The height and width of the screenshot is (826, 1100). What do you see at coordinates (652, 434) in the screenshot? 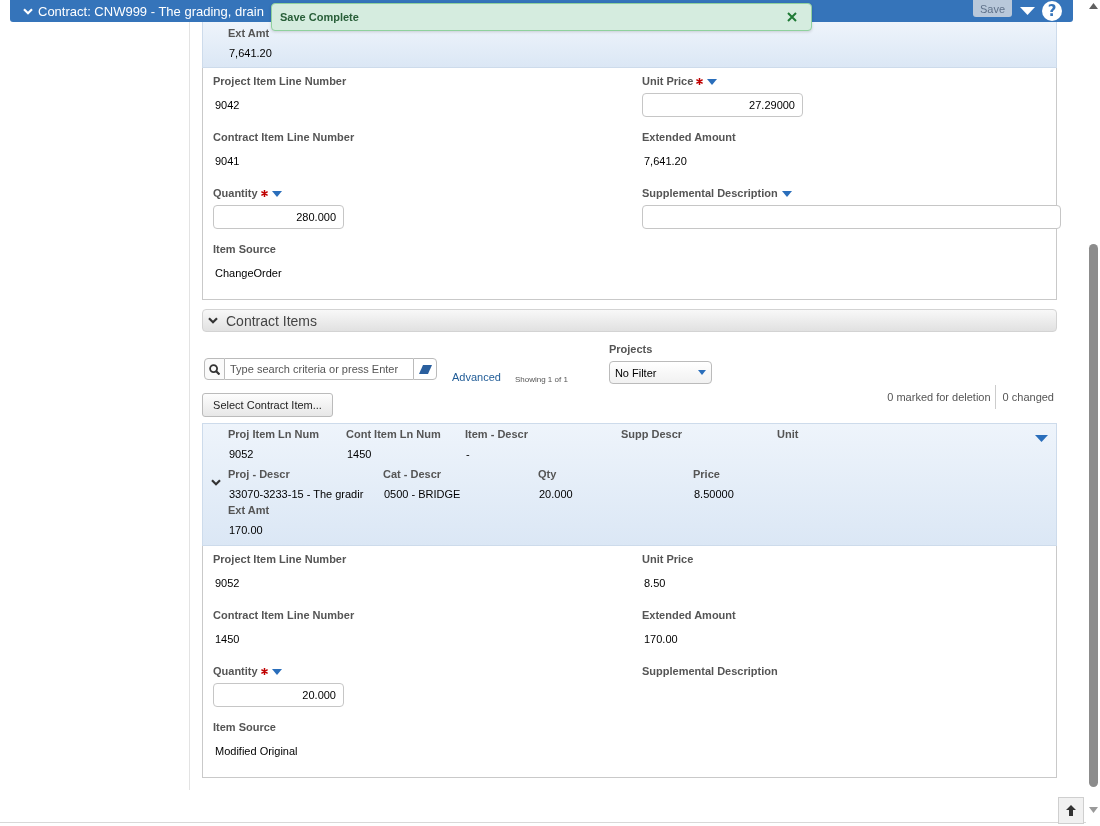
I see `column-label: Supp Descr` at bounding box center [652, 434].